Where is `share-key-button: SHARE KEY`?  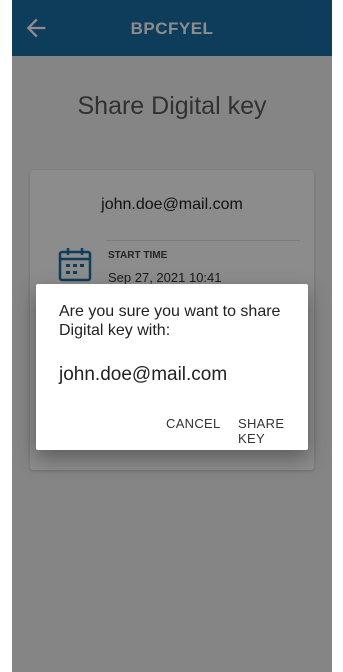 share-key-button: SHARE KEY is located at coordinates (273, 431).